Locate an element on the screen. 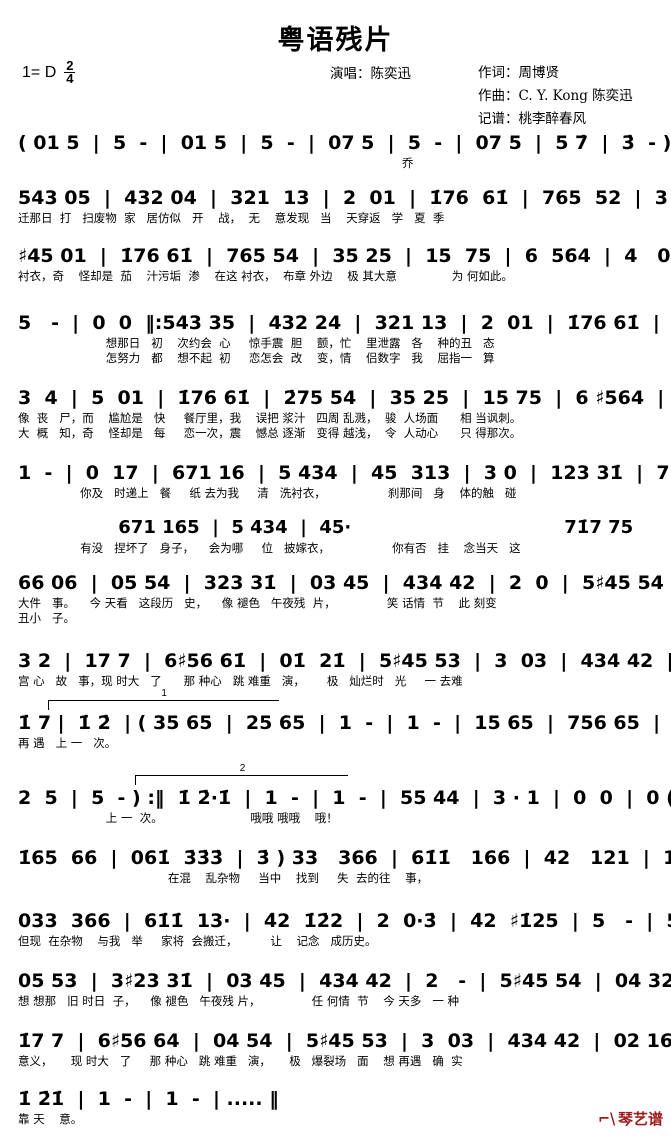  lyric-line-verse1: 想那日 初 次约会 心 惊手震 胆 颤，忙 里泄露 各 种的丑 态 is located at coordinates (256, 343).